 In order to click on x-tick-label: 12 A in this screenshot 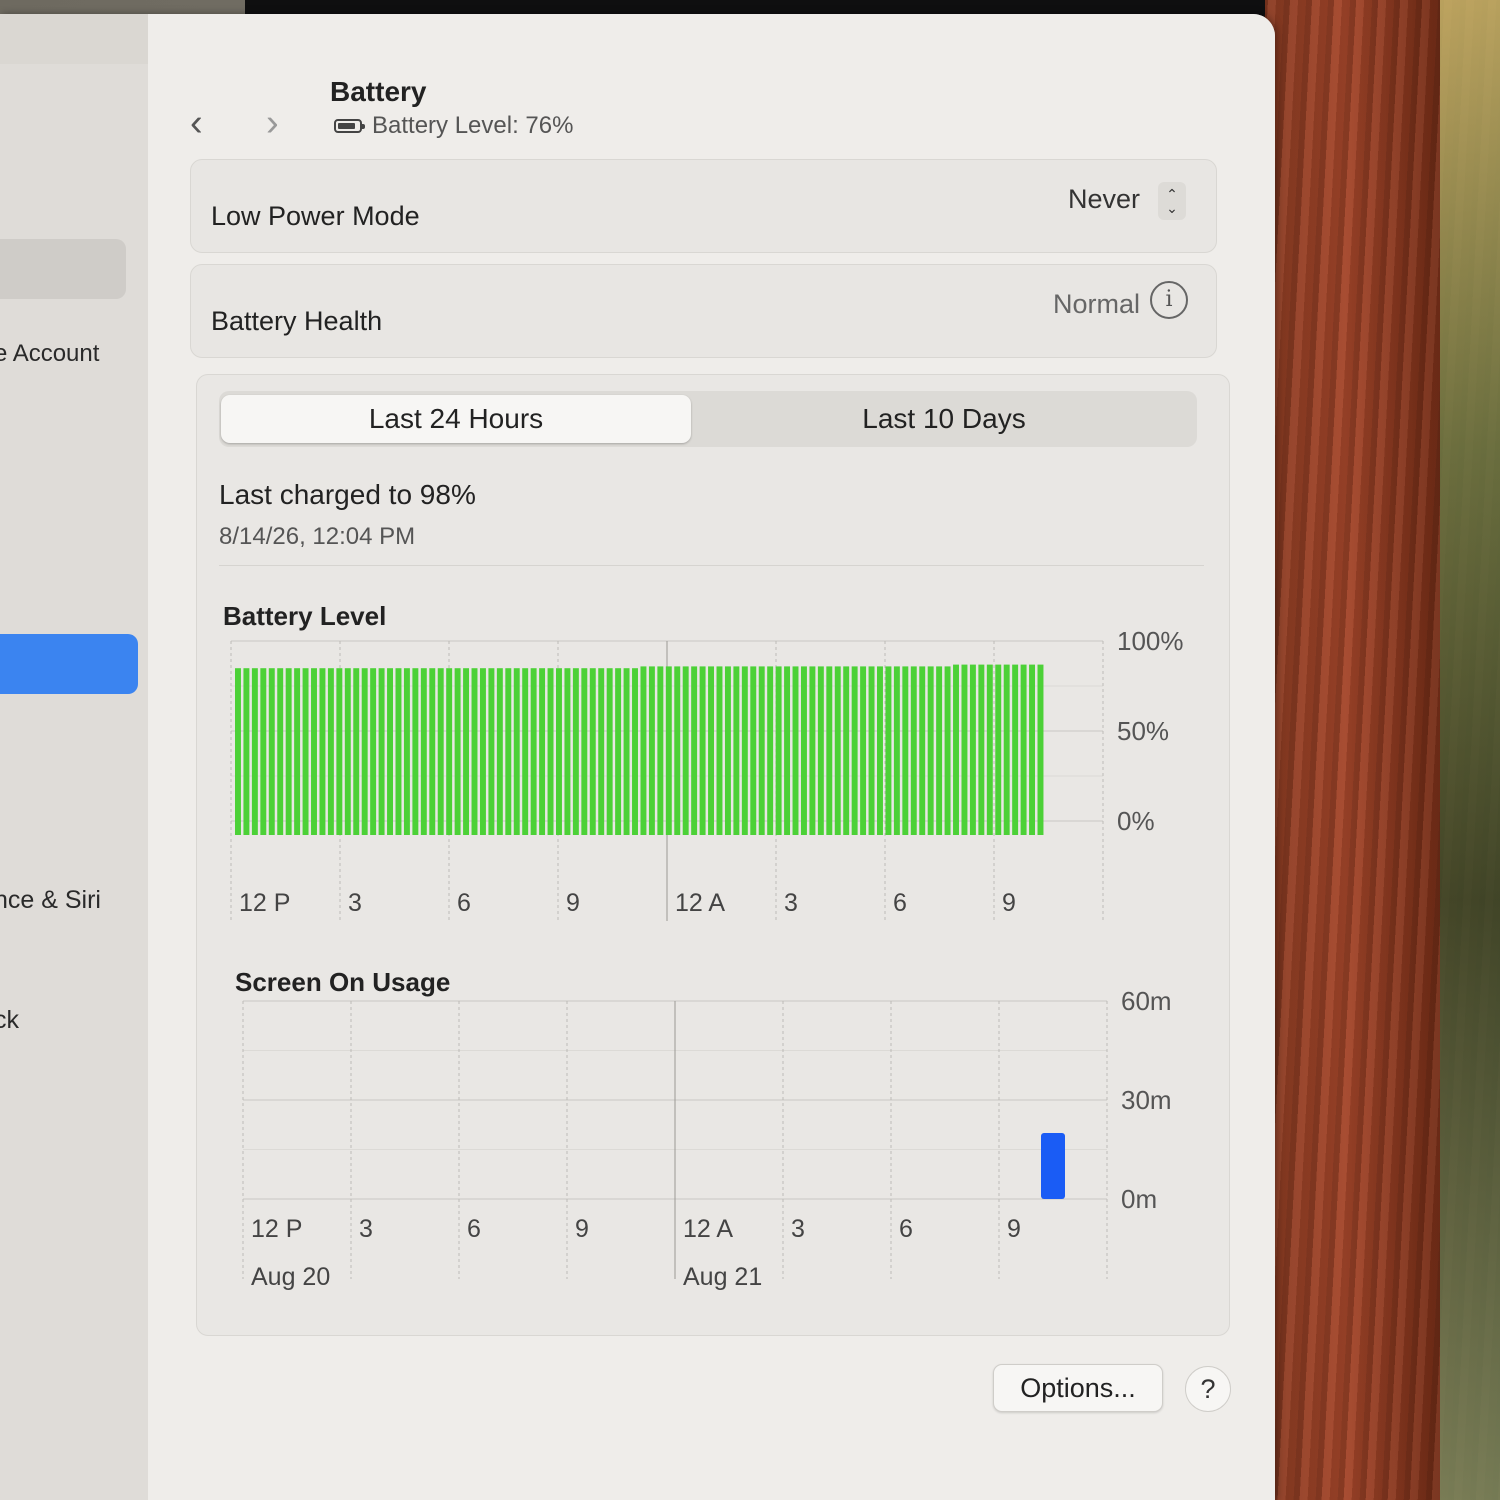, I will do `click(708, 1229)`.